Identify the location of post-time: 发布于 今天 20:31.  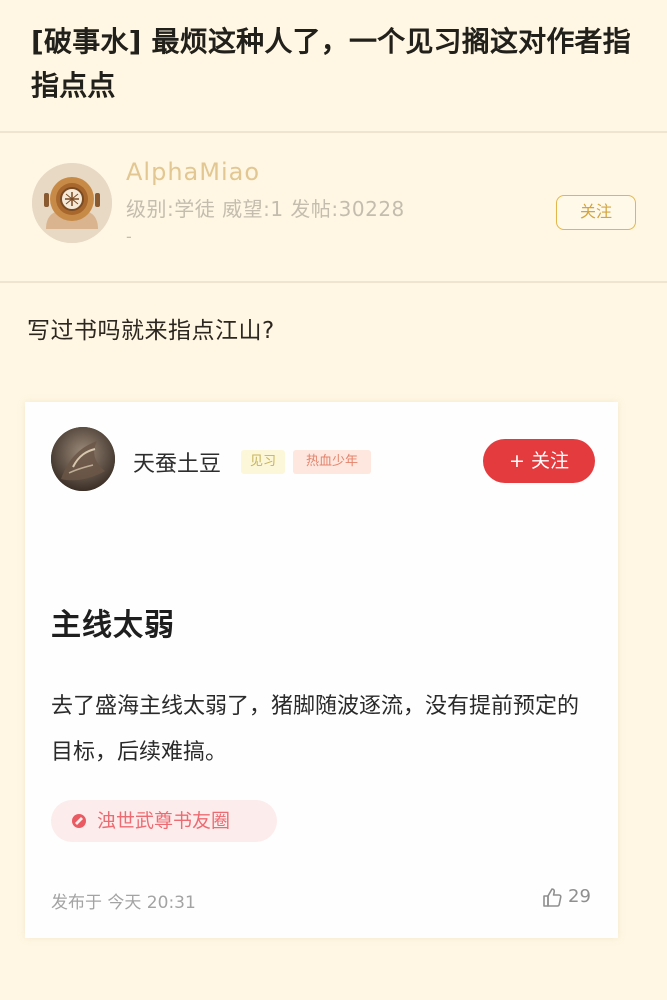
(123, 903).